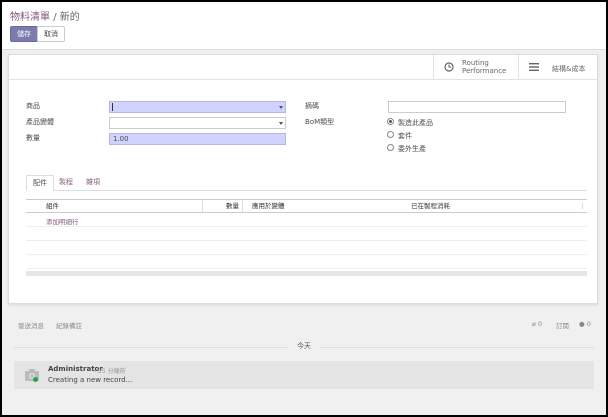 Image resolution: width=608 pixels, height=417 pixels. What do you see at coordinates (415, 123) in the screenshot?
I see `bom-type-option-manufacture: 製造此產品` at bounding box center [415, 123].